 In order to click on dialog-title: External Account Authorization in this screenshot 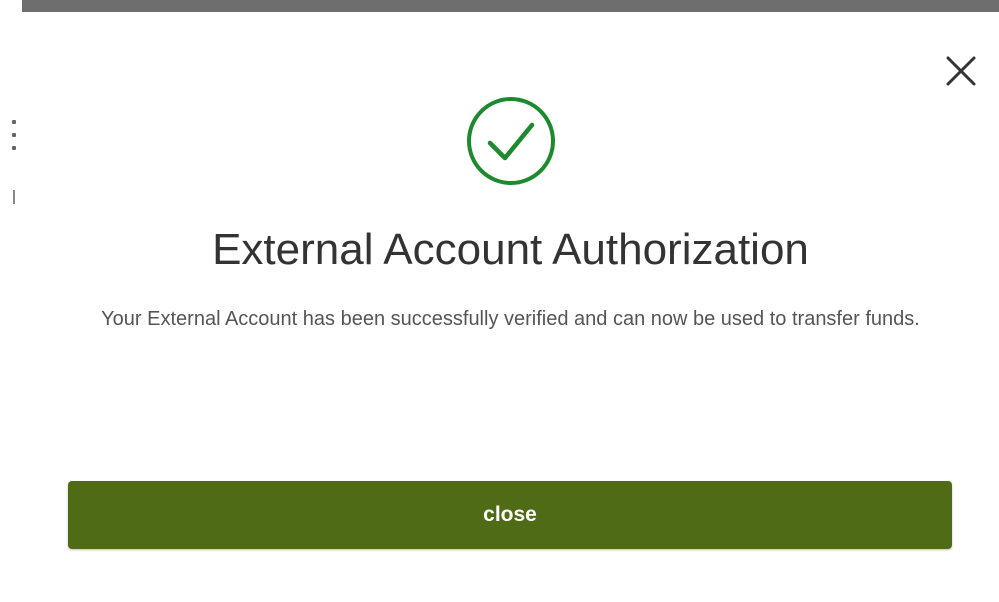, I will do `click(510, 249)`.